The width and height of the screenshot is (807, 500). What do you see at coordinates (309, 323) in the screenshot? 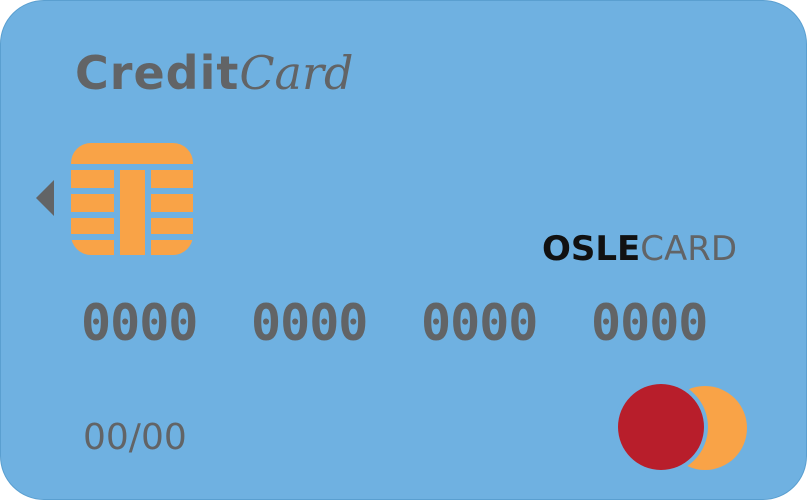
I see `card-number-group-2: 0000` at bounding box center [309, 323].